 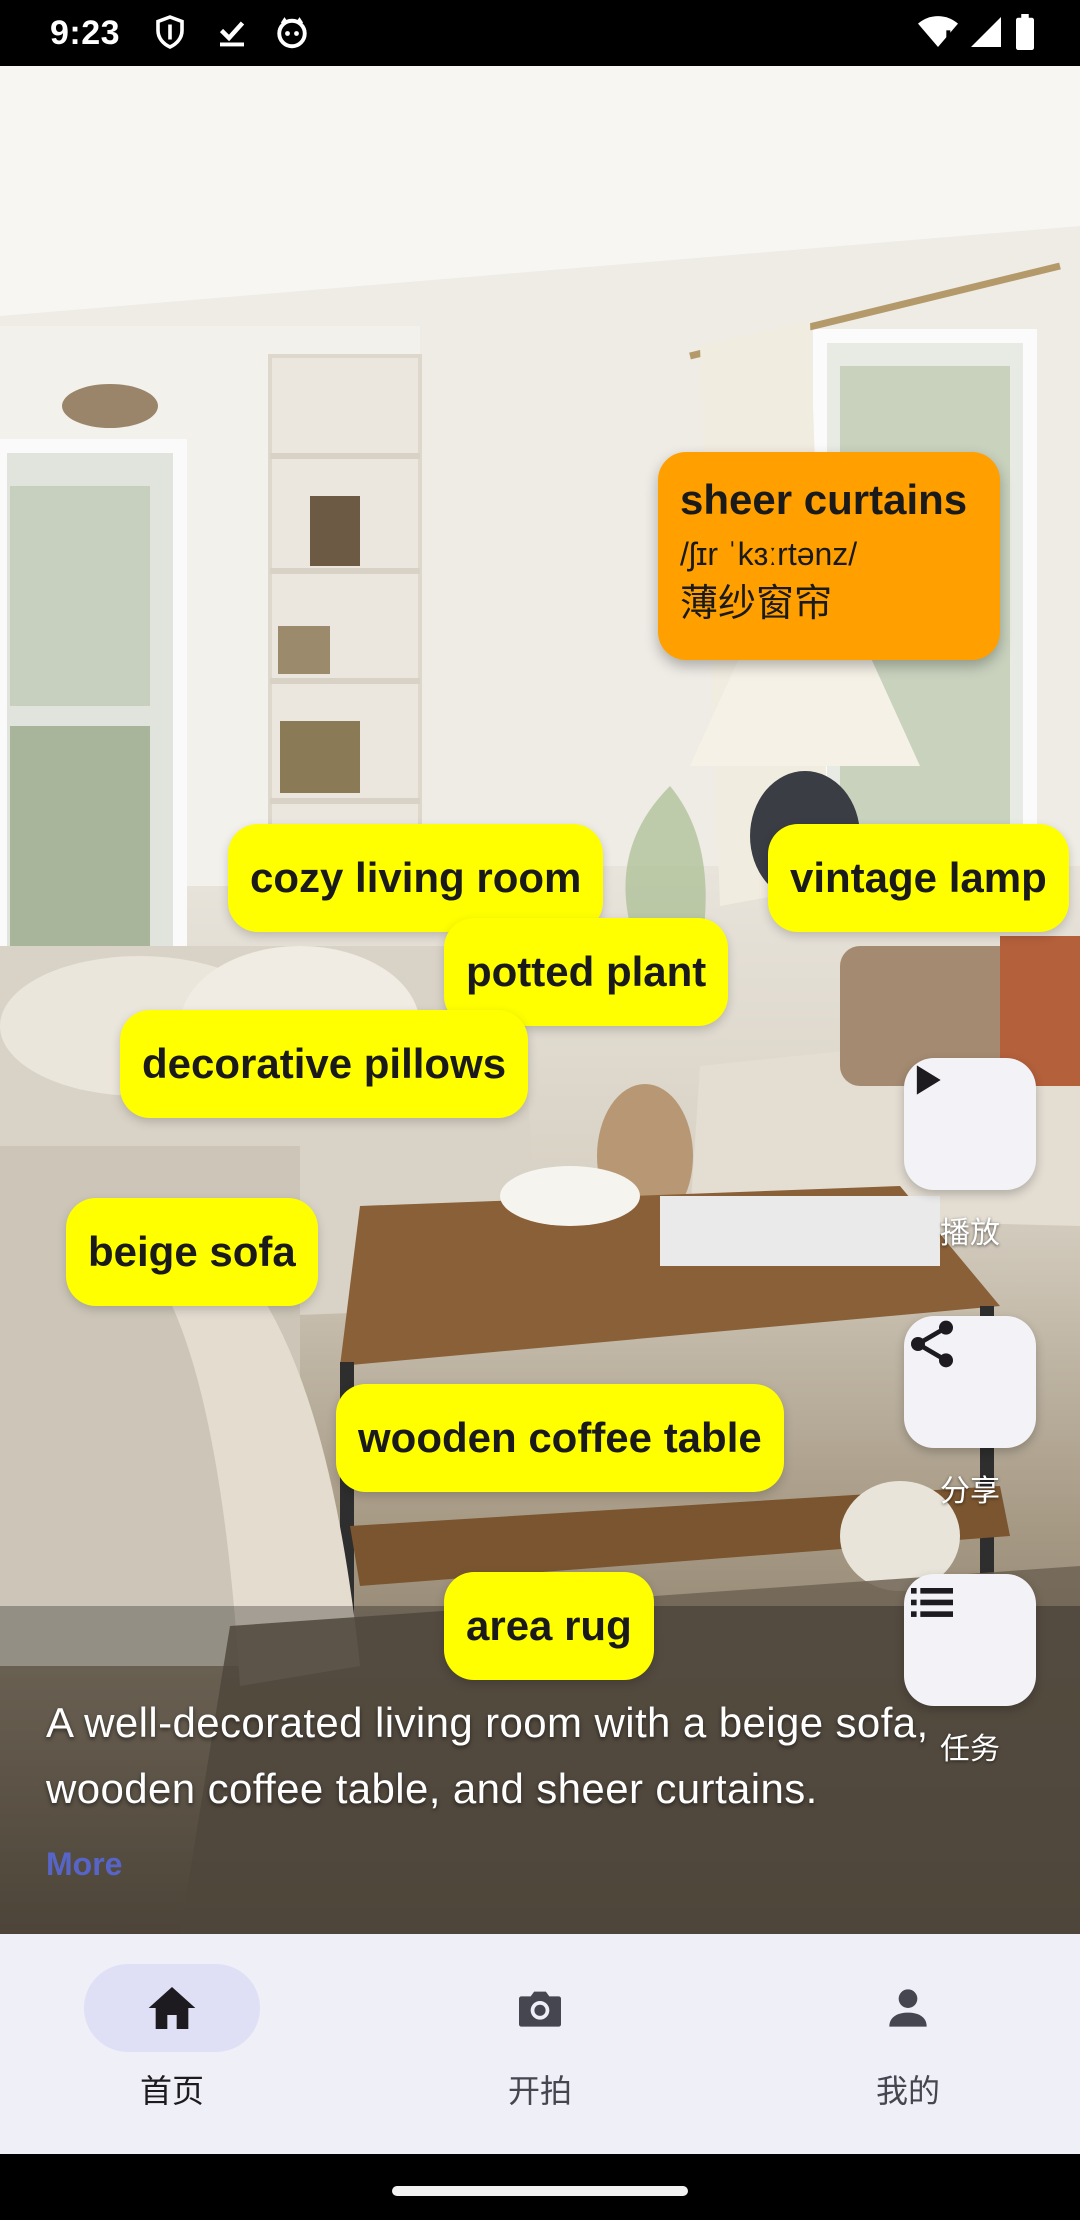 I want to click on word-card: sheer curtains /ʃɪr ˈkɜːrtənz/ 薄纱窗帘, so click(x=829, y=556).